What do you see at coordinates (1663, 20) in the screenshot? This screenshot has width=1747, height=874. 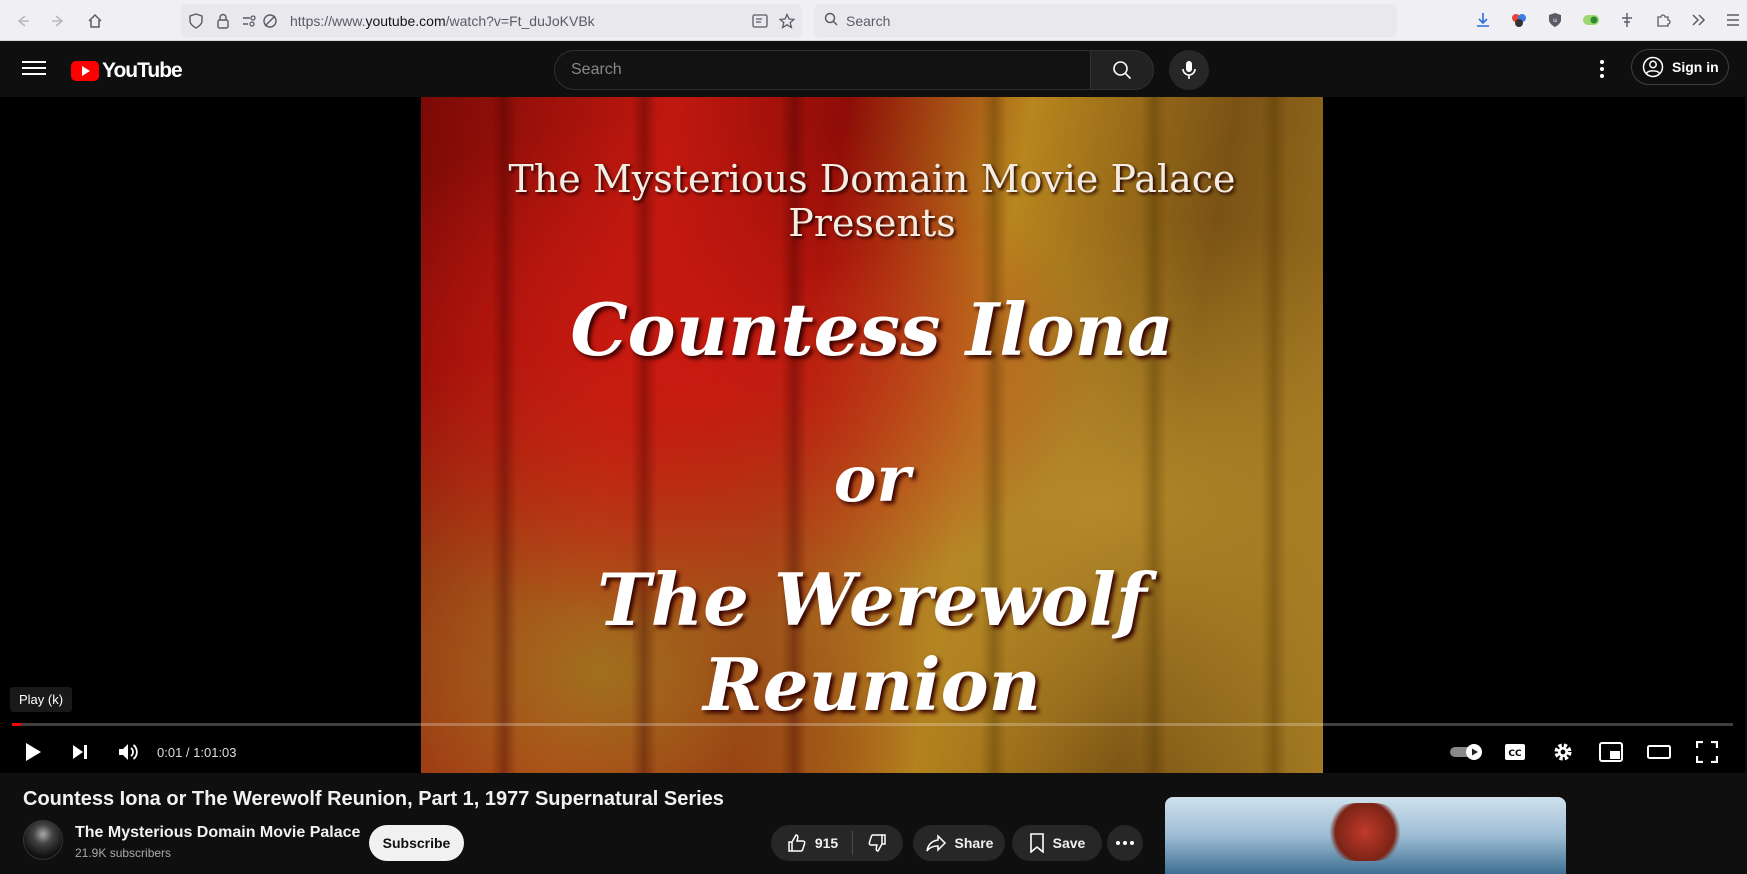 I see `extensions-puzzle-icon` at bounding box center [1663, 20].